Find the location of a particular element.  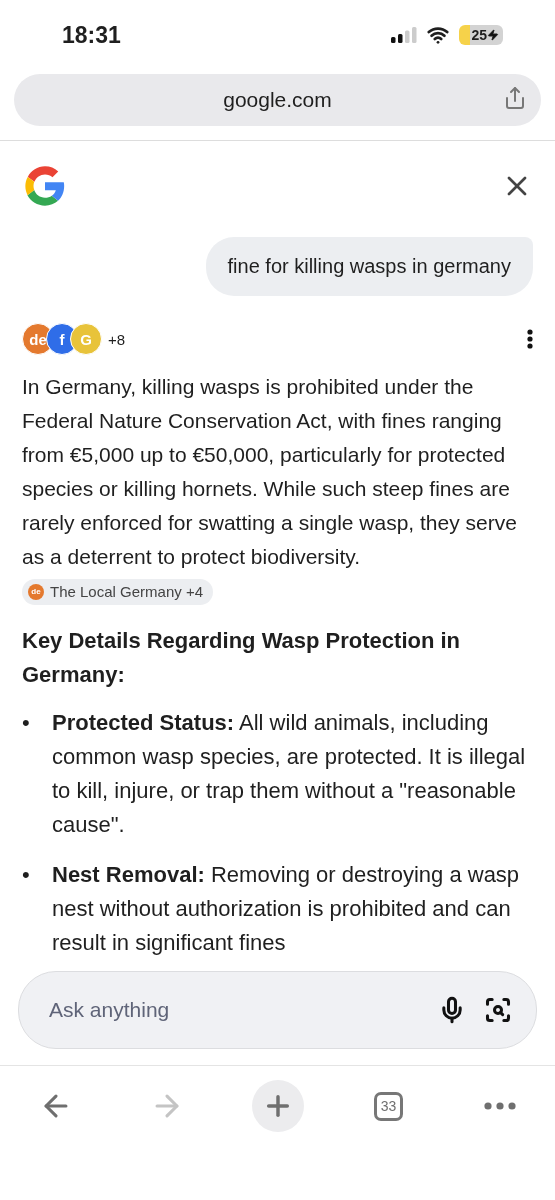

more-icon is located at coordinates (499, 1106).